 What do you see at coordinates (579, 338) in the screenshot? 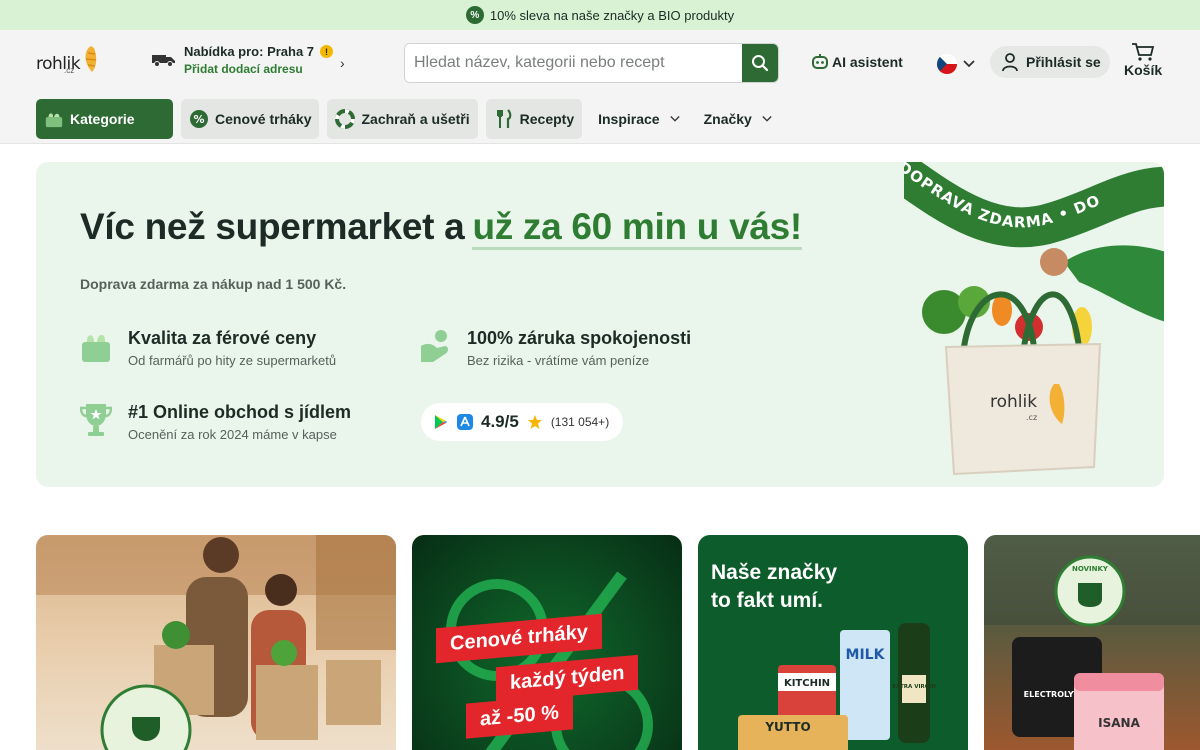
I see `feature-title: 100% záruka spokojenosti` at bounding box center [579, 338].